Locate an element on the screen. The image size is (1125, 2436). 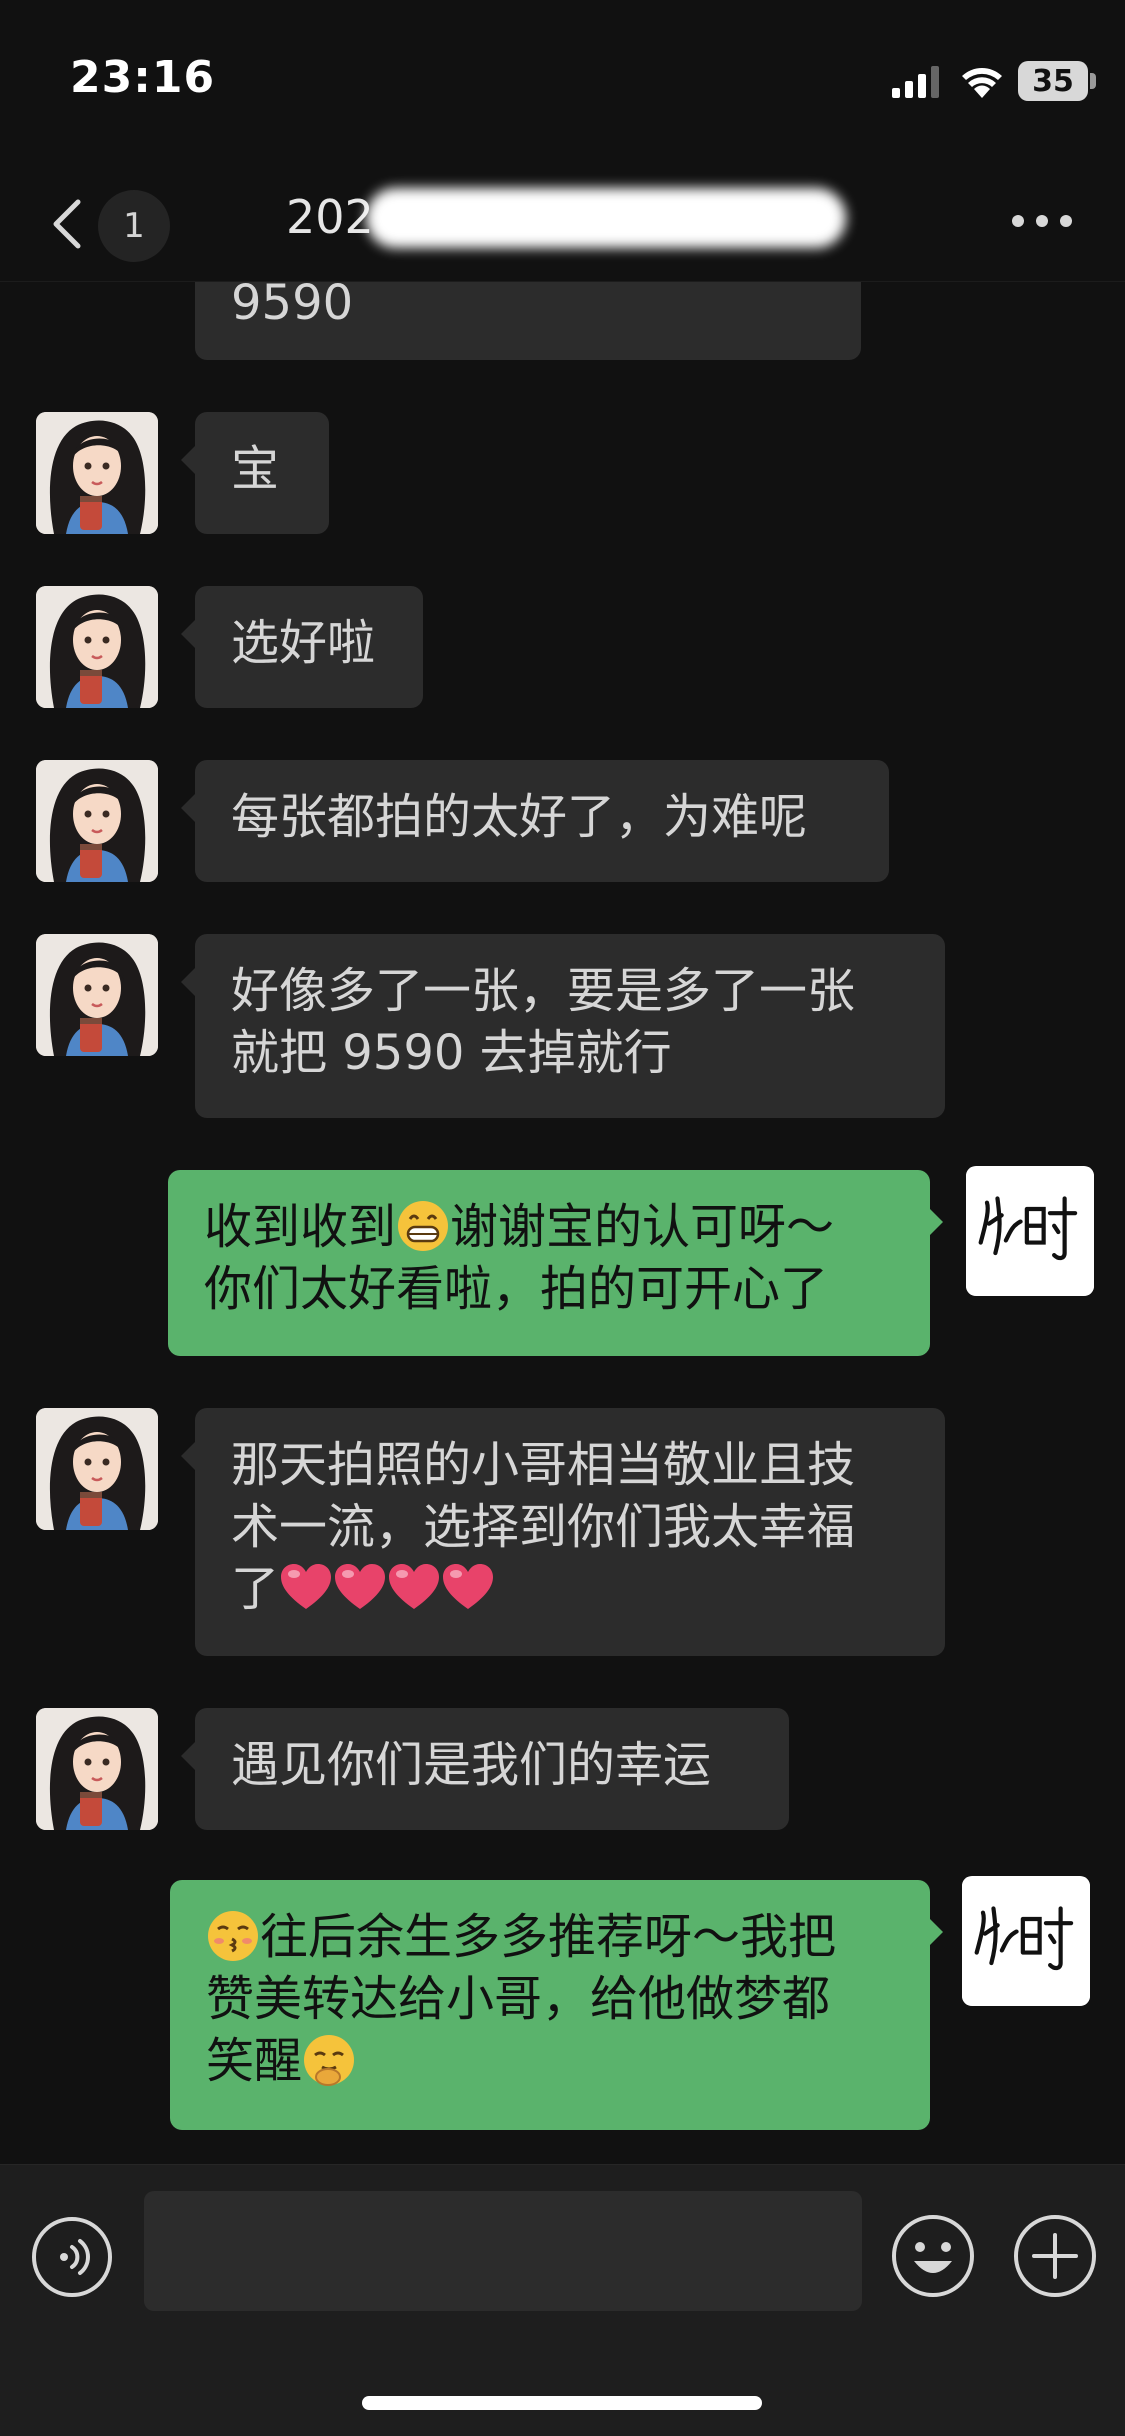
message-text-line: 赞美转达给小哥，给他做梦都 is located at coordinates (518, 1999).